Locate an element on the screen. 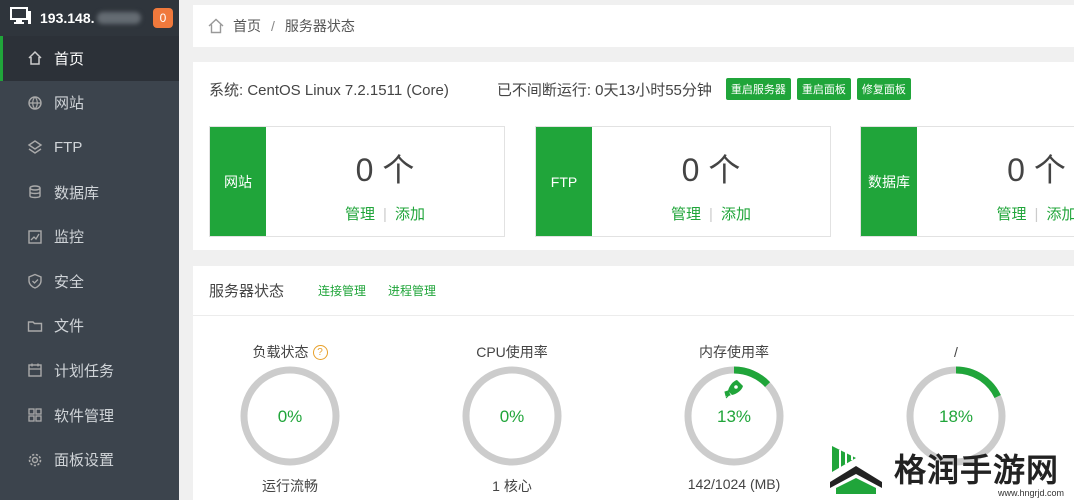 The height and width of the screenshot is (500, 1074). watermark: 格润手游网 www.hngrjd.com is located at coordinates (950, 468).